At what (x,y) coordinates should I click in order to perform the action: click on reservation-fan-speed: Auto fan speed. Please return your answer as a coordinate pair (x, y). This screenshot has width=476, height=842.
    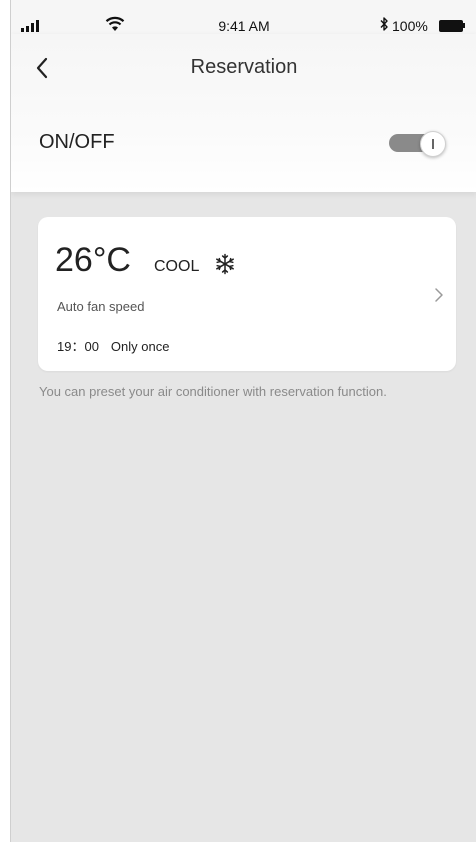
    Looking at the image, I should click on (101, 306).